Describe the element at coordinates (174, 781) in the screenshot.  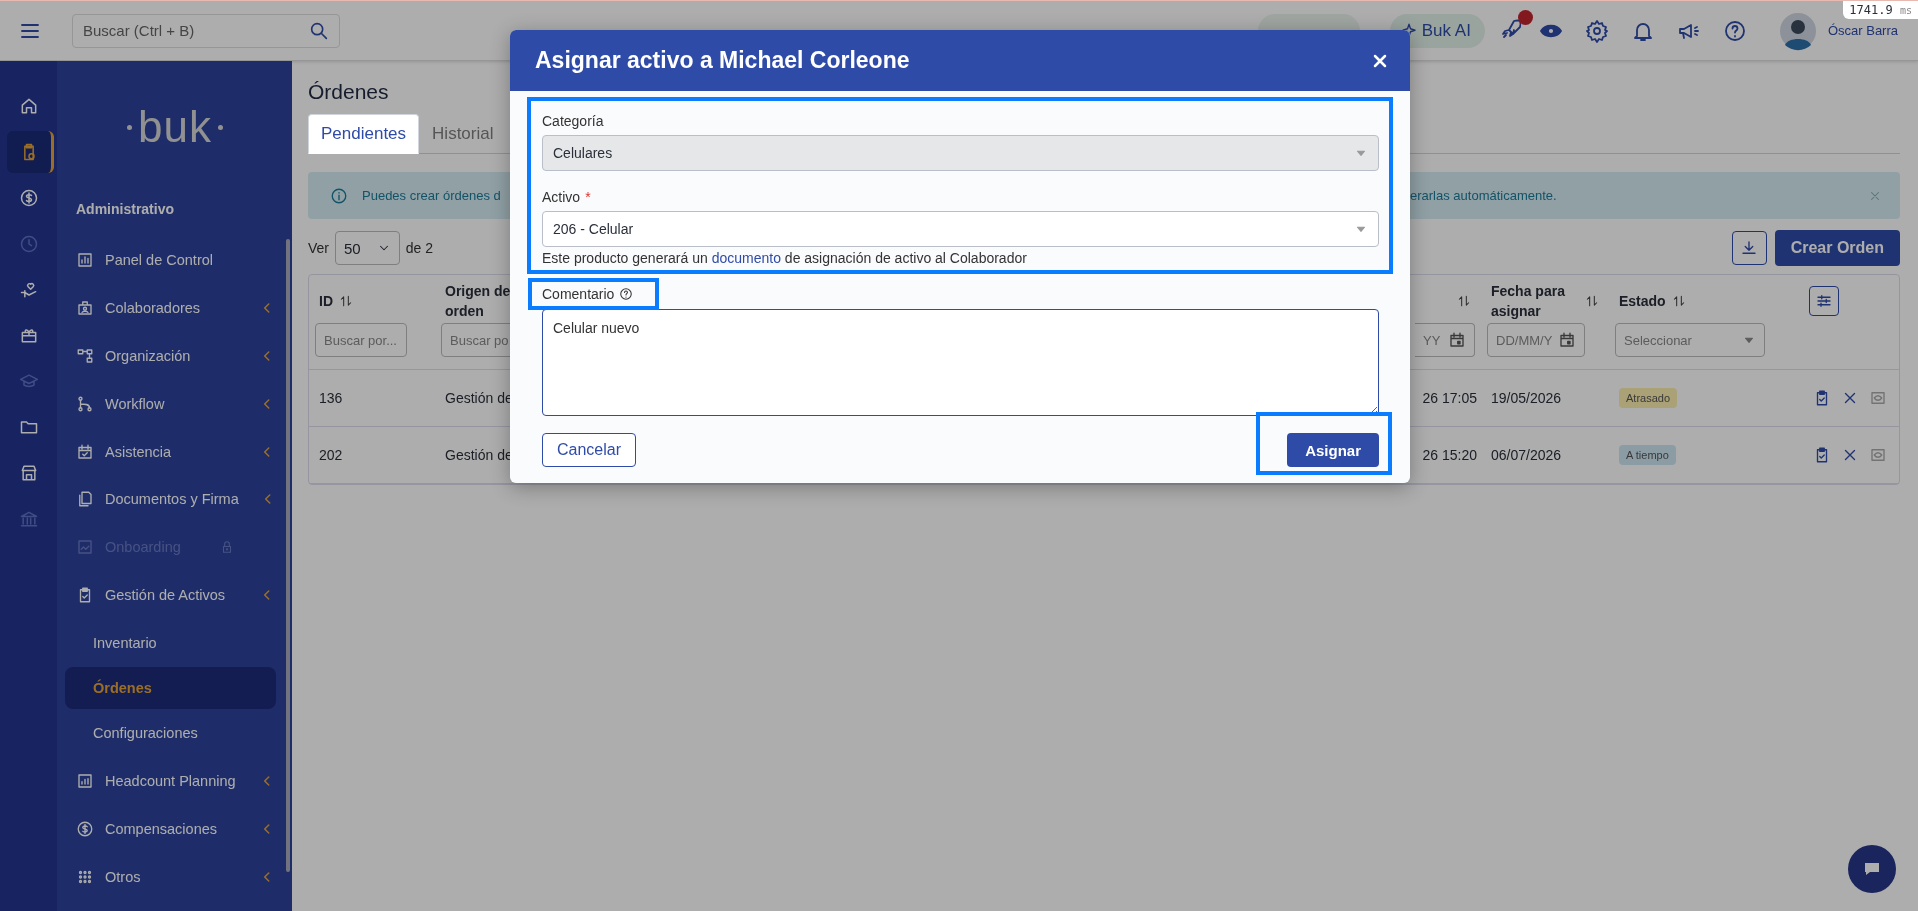
I see `sidebar-item: Headcount Planning` at that location.